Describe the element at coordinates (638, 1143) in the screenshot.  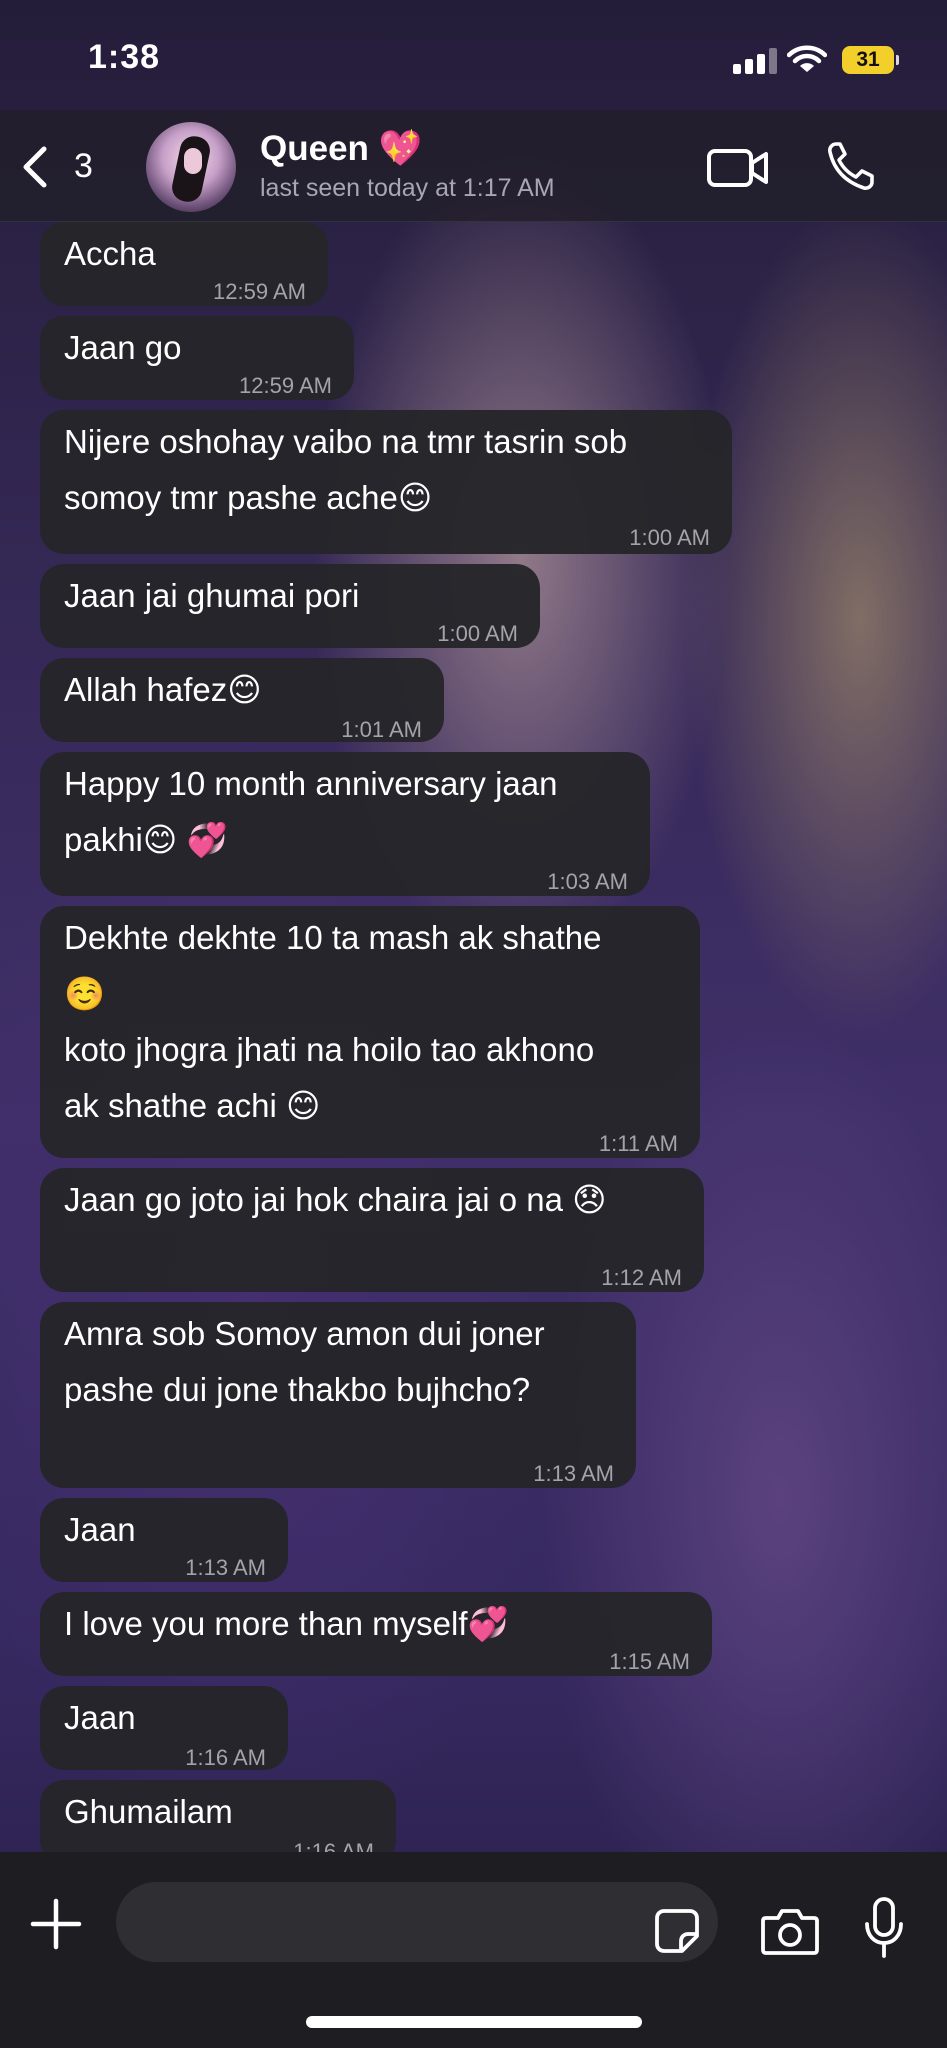
I see `message-time: 1:11 AM` at that location.